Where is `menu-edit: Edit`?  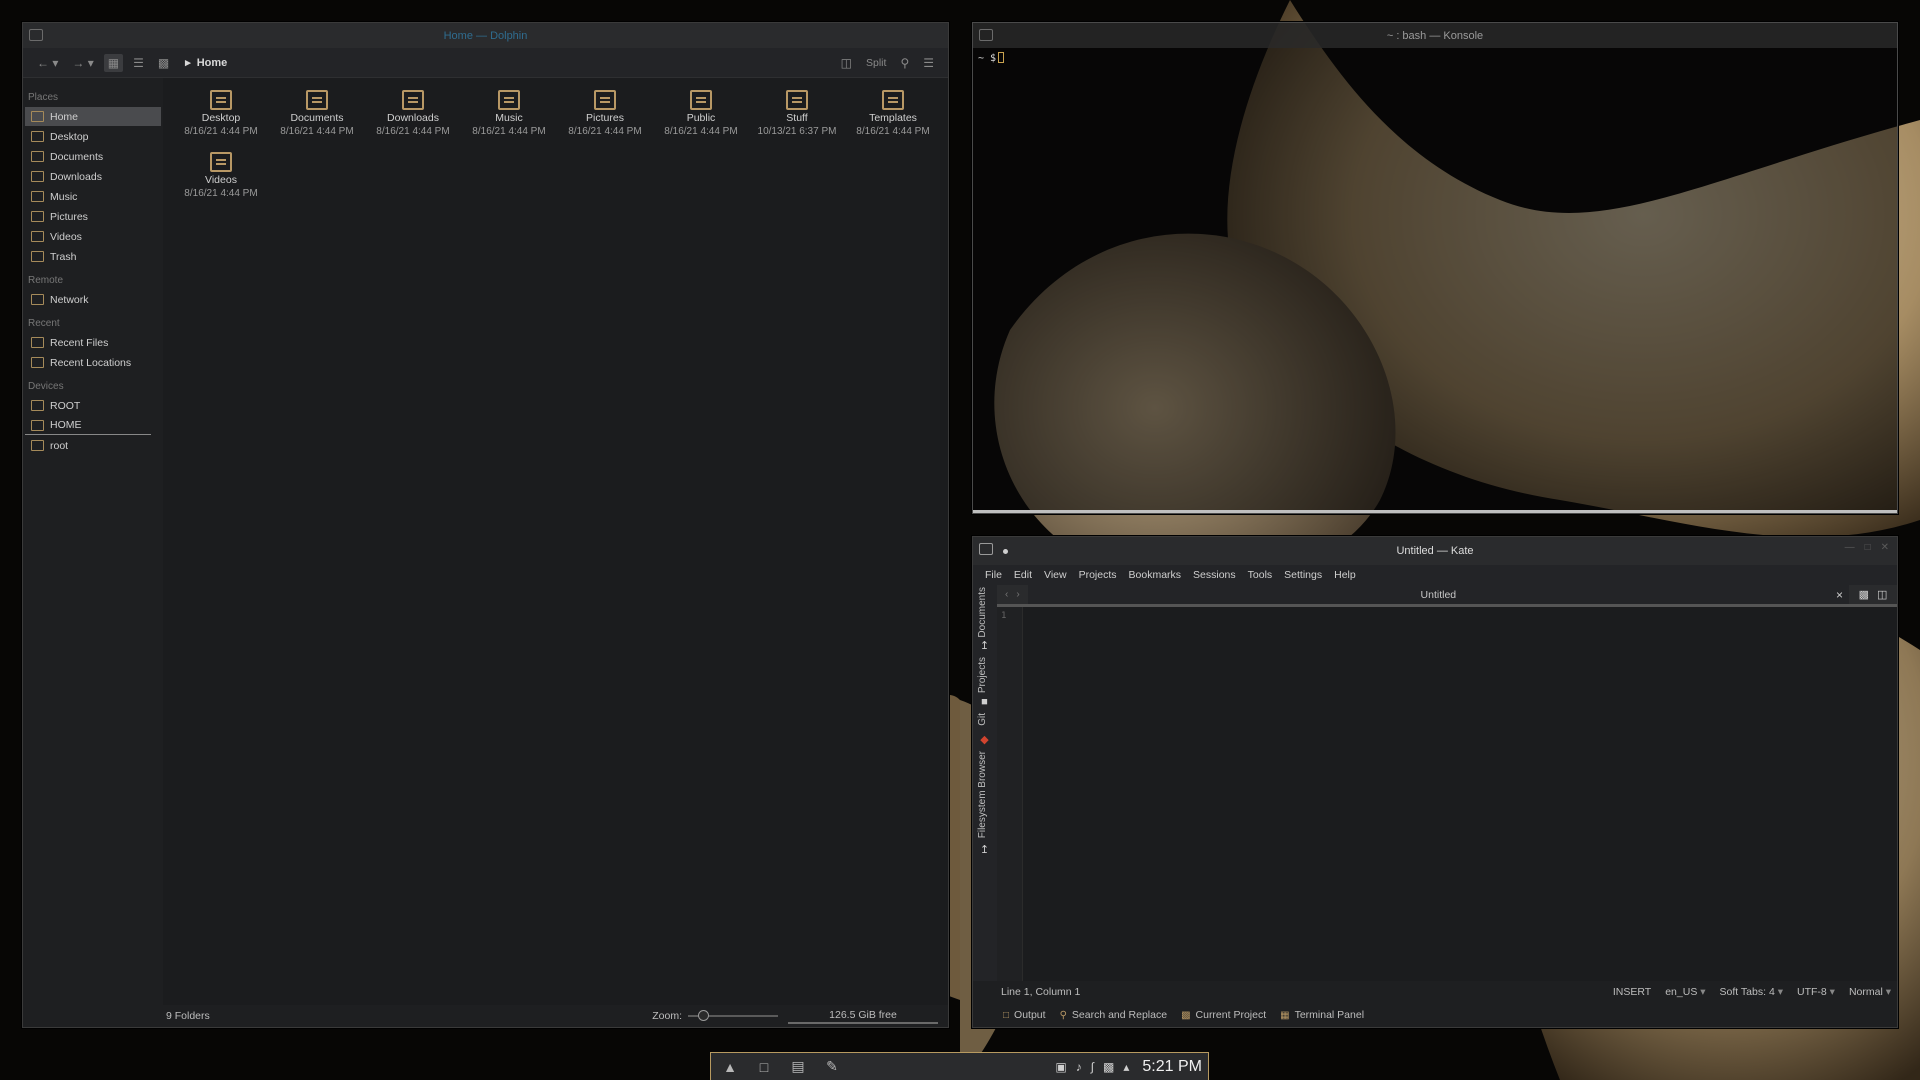 menu-edit: Edit is located at coordinates (1023, 575).